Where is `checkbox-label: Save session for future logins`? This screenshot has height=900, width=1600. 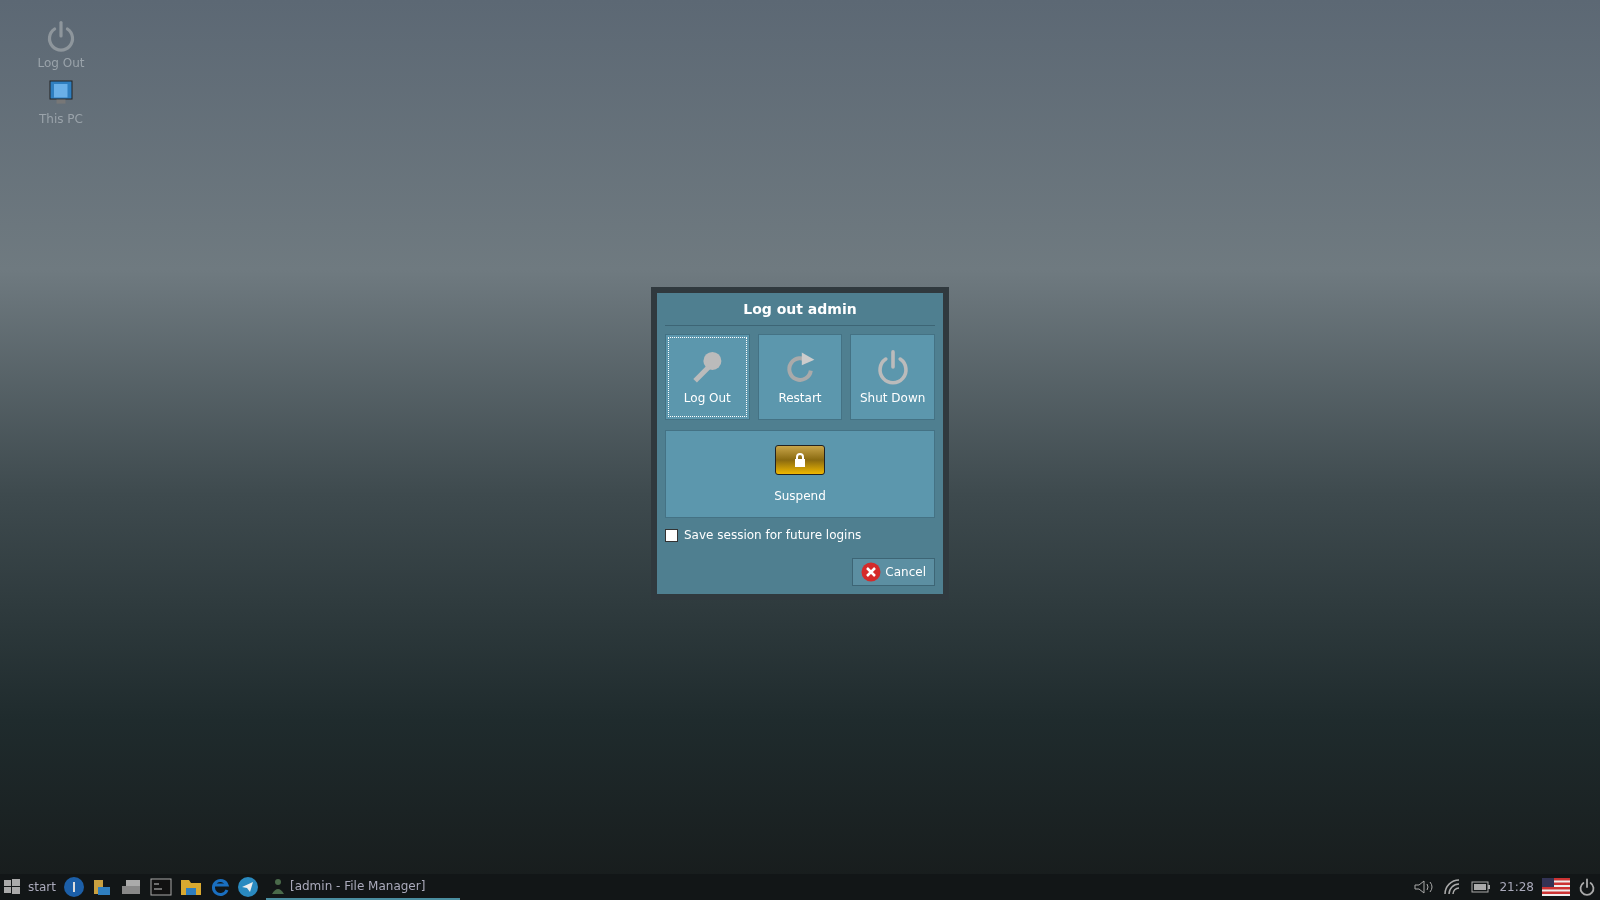
checkbox-label: Save session for future logins is located at coordinates (773, 535).